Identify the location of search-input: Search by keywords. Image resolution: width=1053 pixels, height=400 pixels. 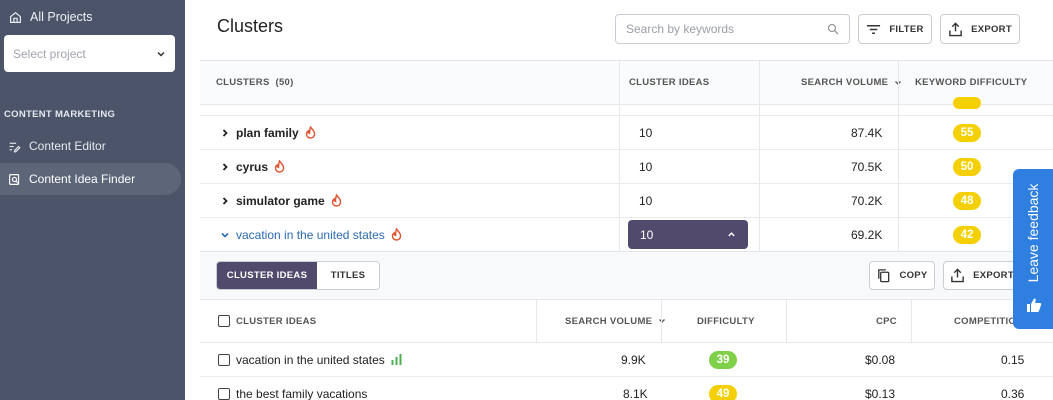
(732, 29).